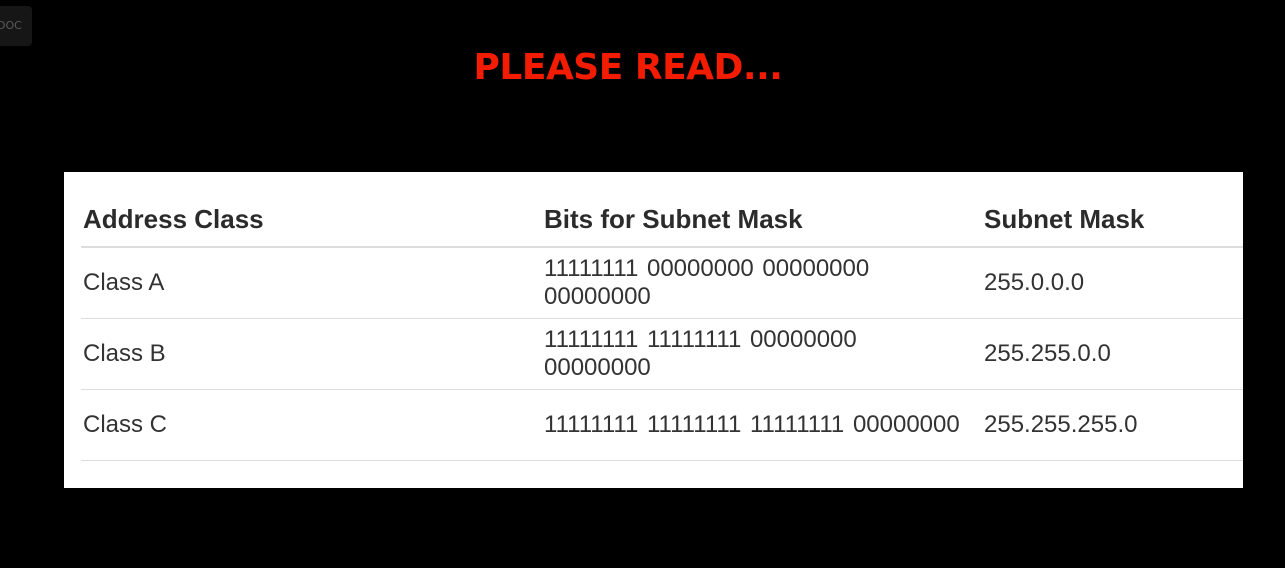 The height and width of the screenshot is (568, 1285). I want to click on cell-subnet-mask: 255.0.0.0, so click(1112, 283).